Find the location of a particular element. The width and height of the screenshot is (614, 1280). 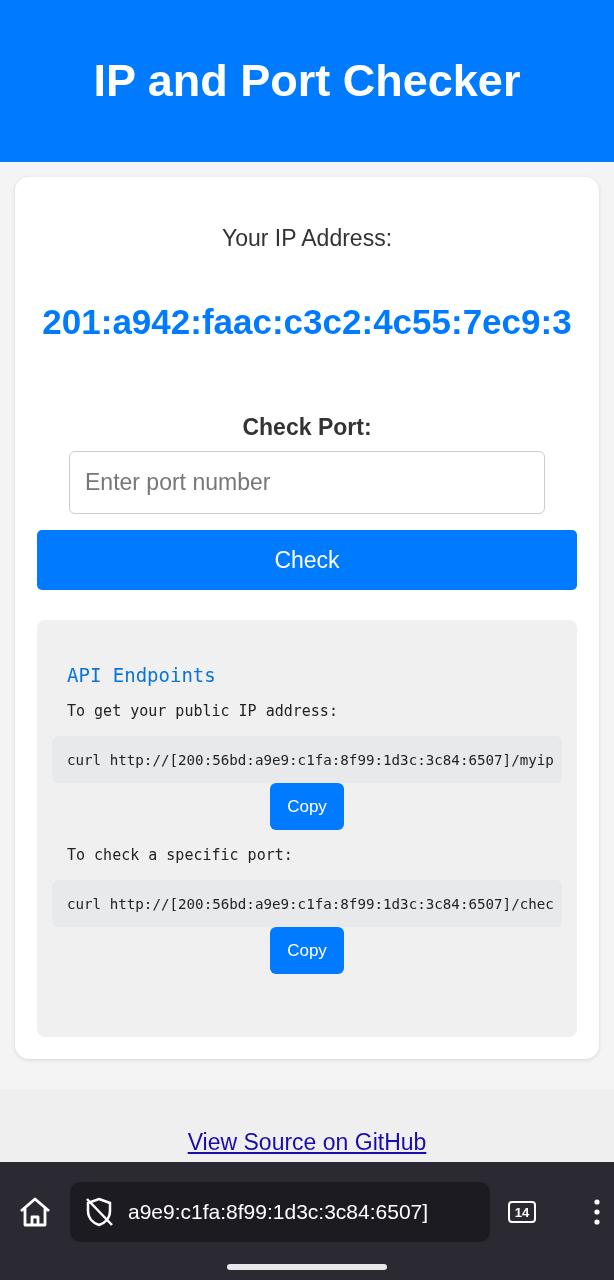

port-input: Enter port number is located at coordinates (307, 482).